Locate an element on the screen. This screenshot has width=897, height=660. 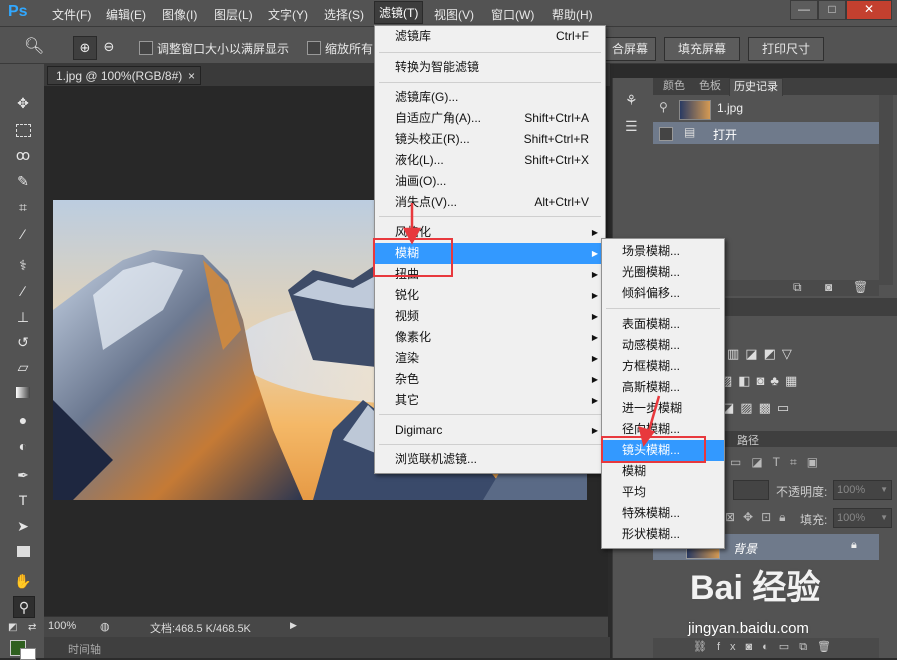
print-size-button: 打印尺寸 is located at coordinates (786, 49).